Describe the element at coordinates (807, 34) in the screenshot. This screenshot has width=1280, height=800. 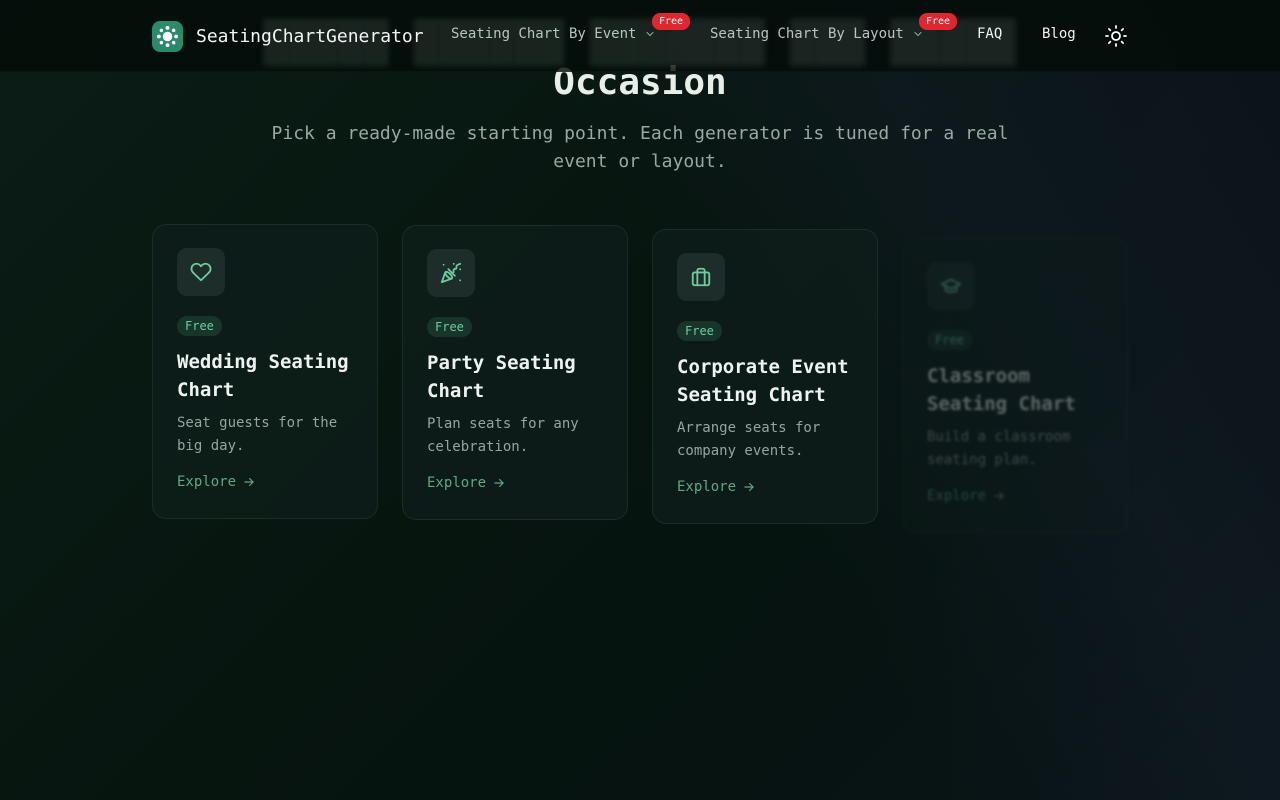
I see `nav-label: Seating Chart By Layout` at that location.